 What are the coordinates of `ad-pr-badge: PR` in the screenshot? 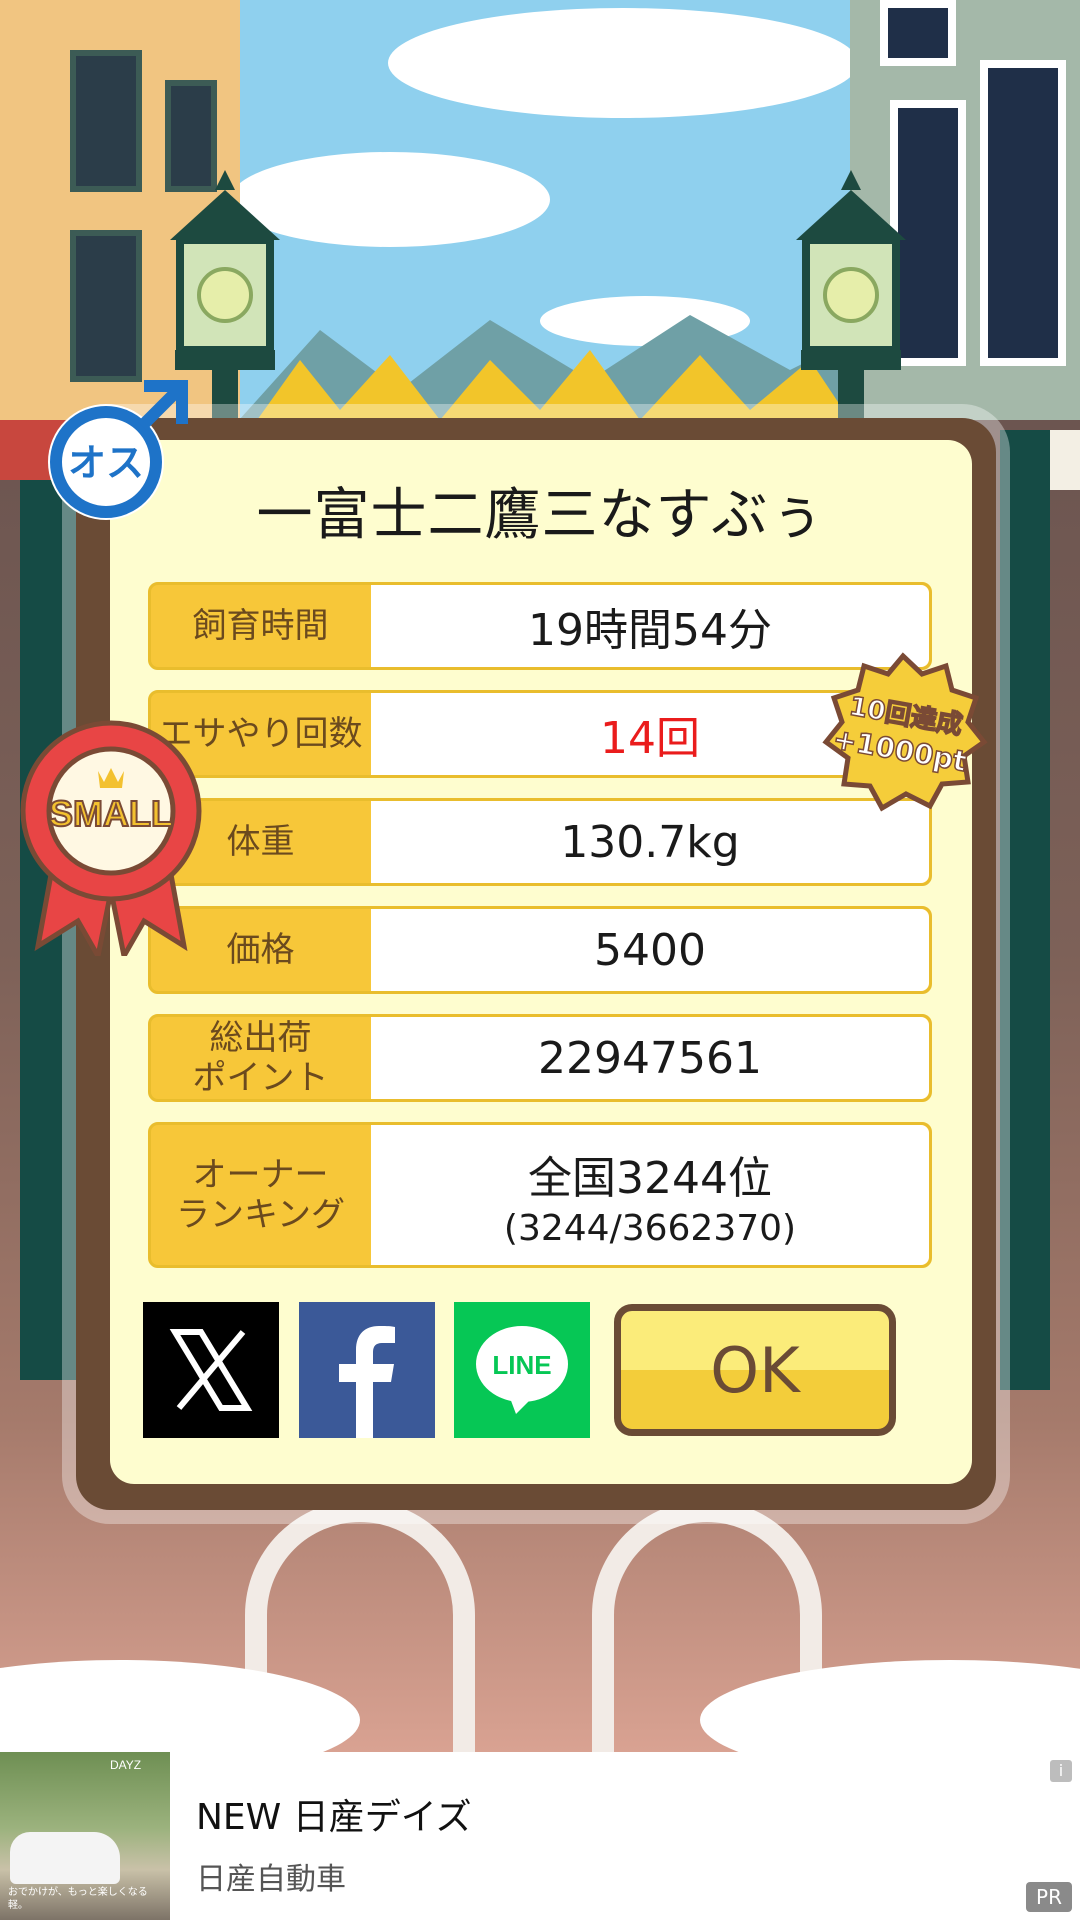 It's located at (1049, 1897).